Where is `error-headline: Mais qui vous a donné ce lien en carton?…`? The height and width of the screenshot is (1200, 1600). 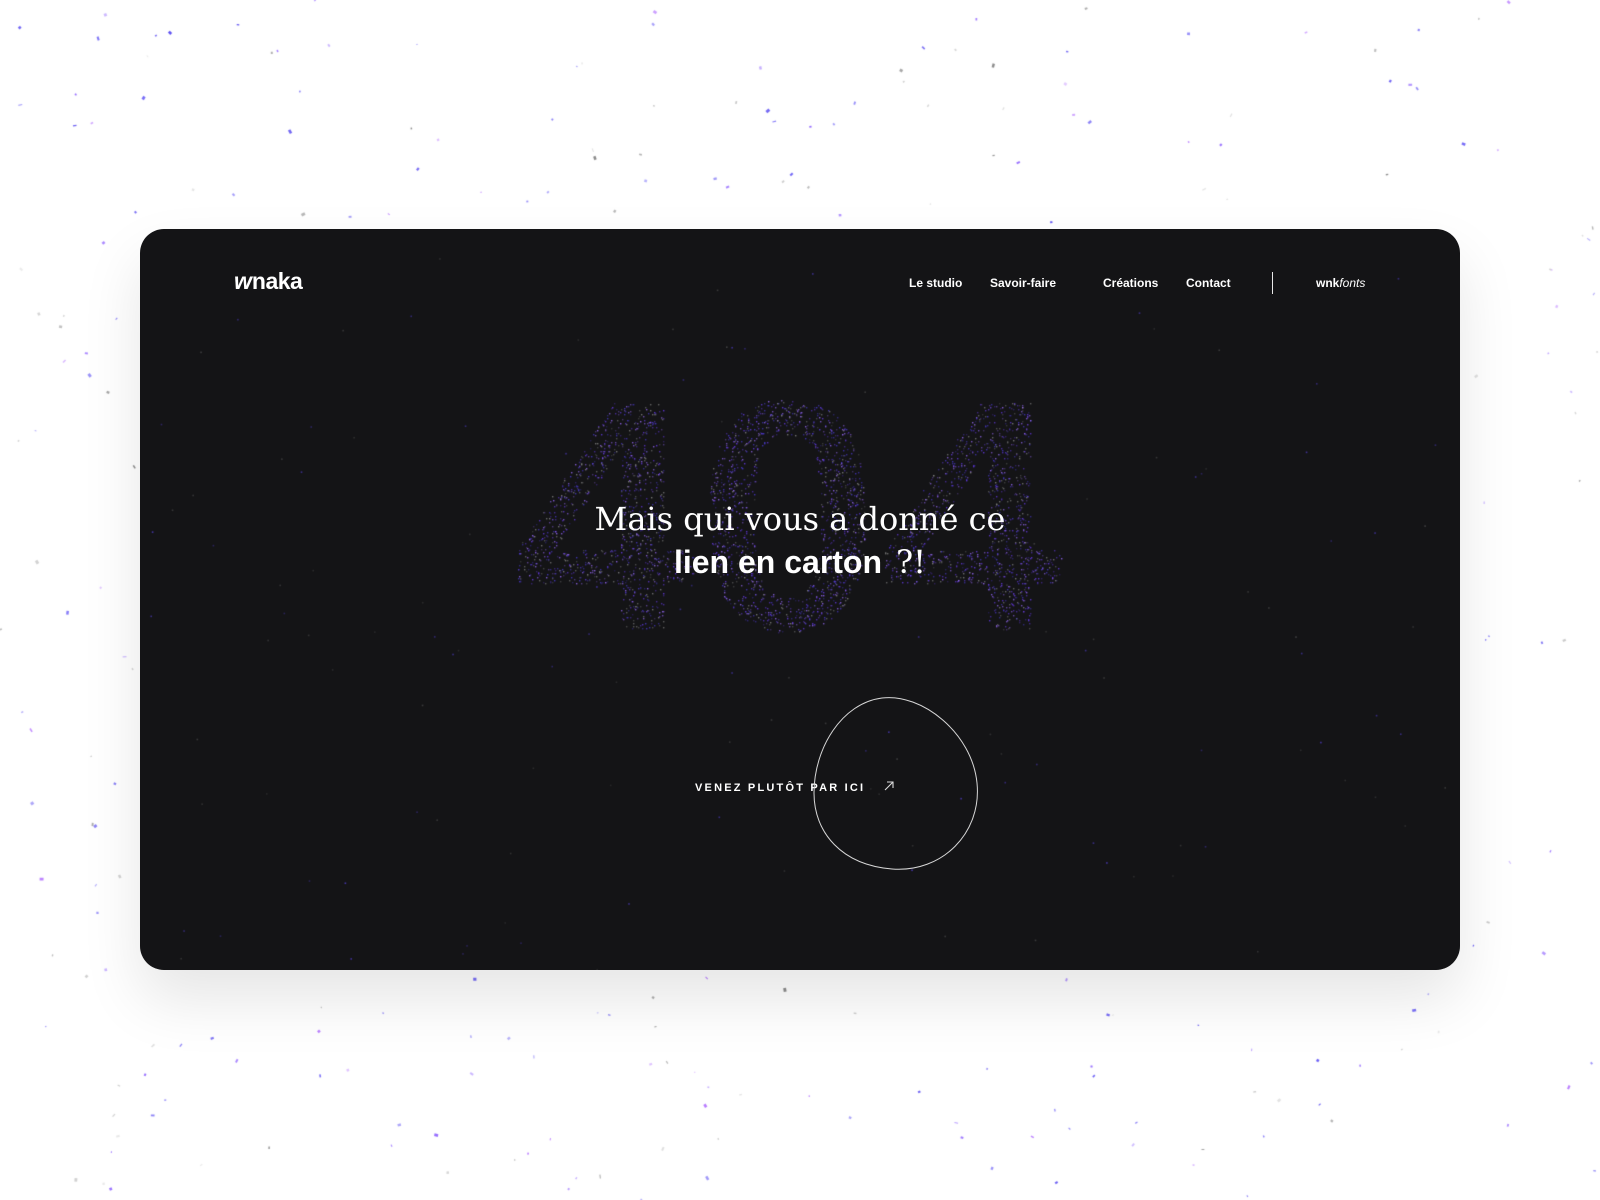
error-headline: Mais qui vous a donné ce lien en carton?… is located at coordinates (800, 544).